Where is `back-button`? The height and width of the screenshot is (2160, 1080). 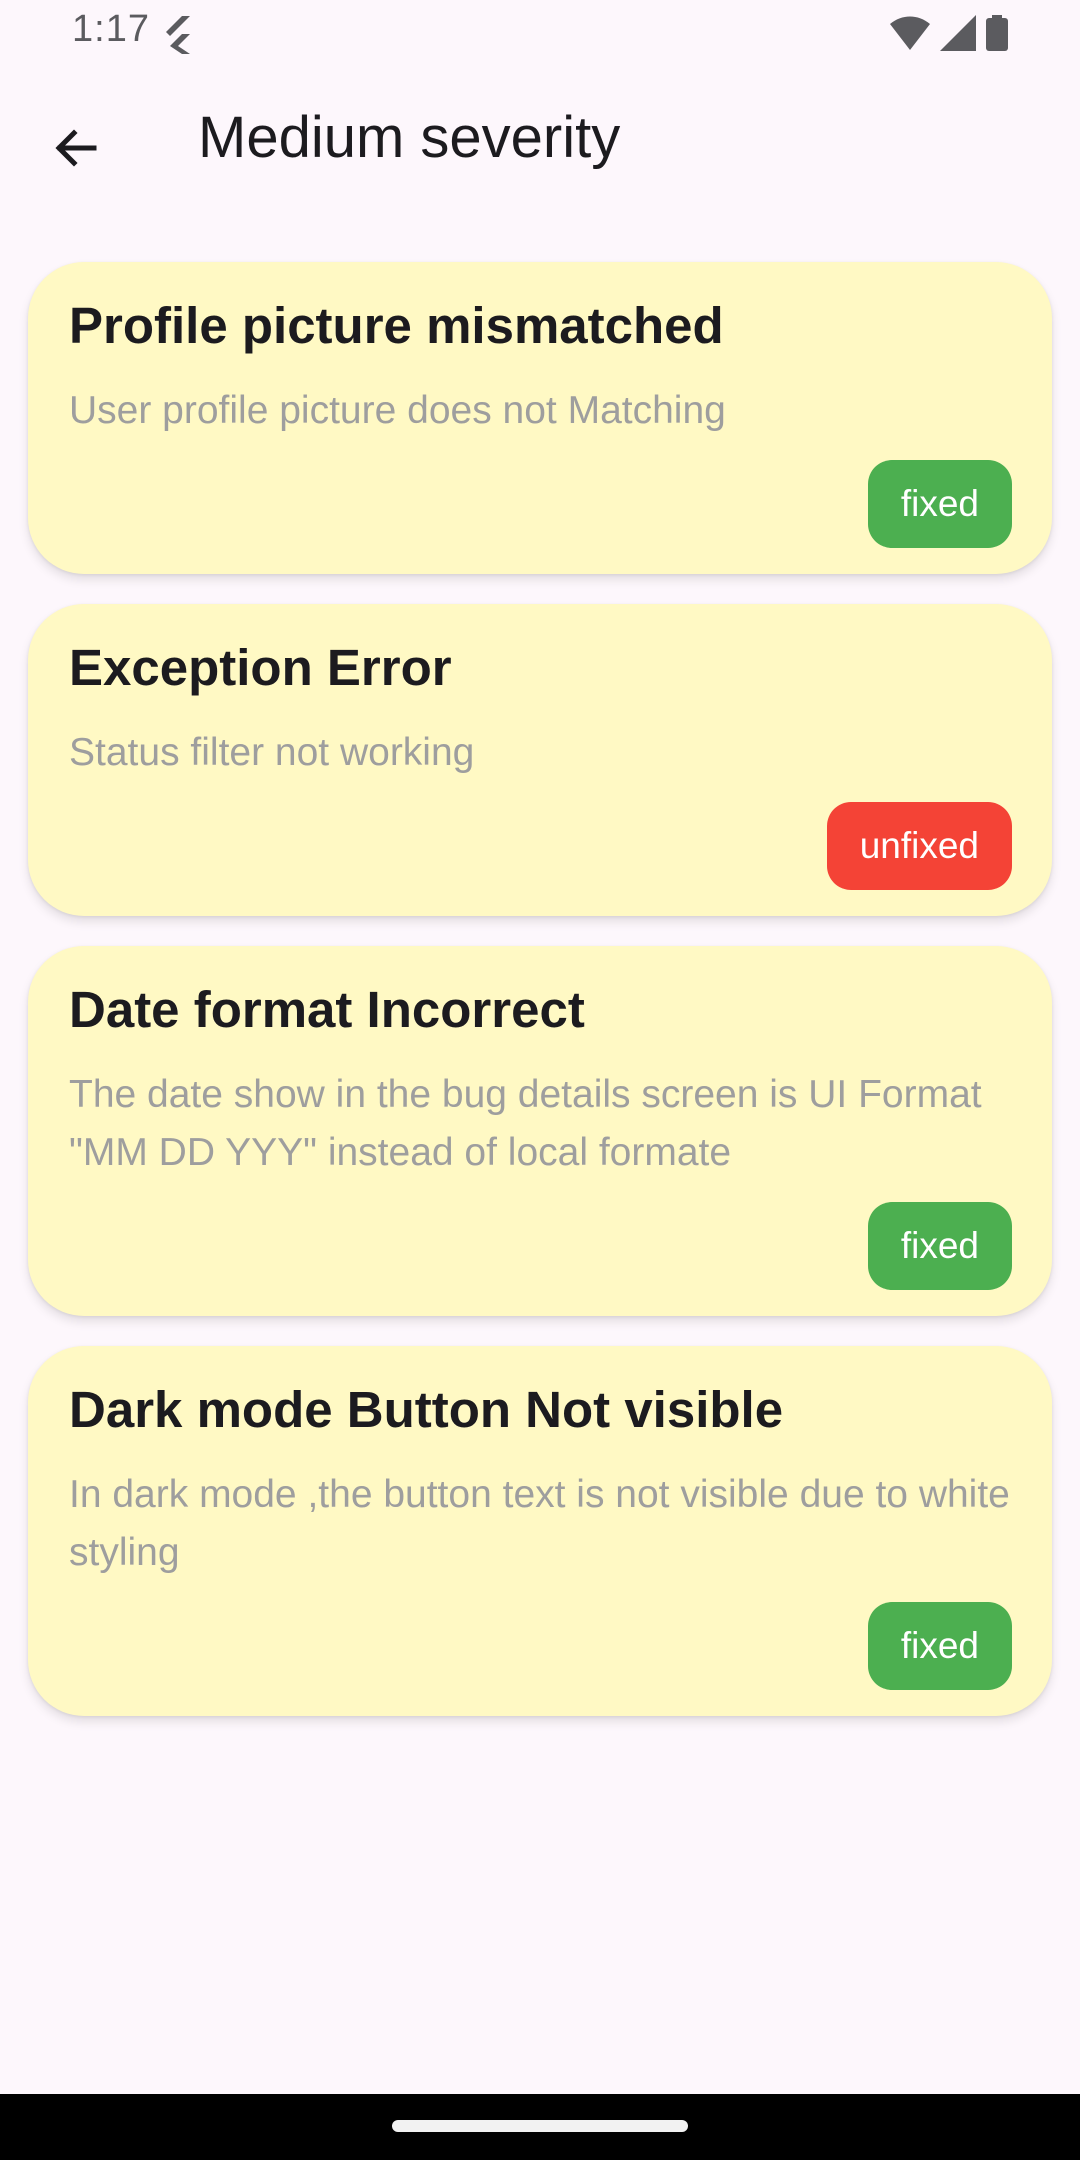 back-button is located at coordinates (76, 148).